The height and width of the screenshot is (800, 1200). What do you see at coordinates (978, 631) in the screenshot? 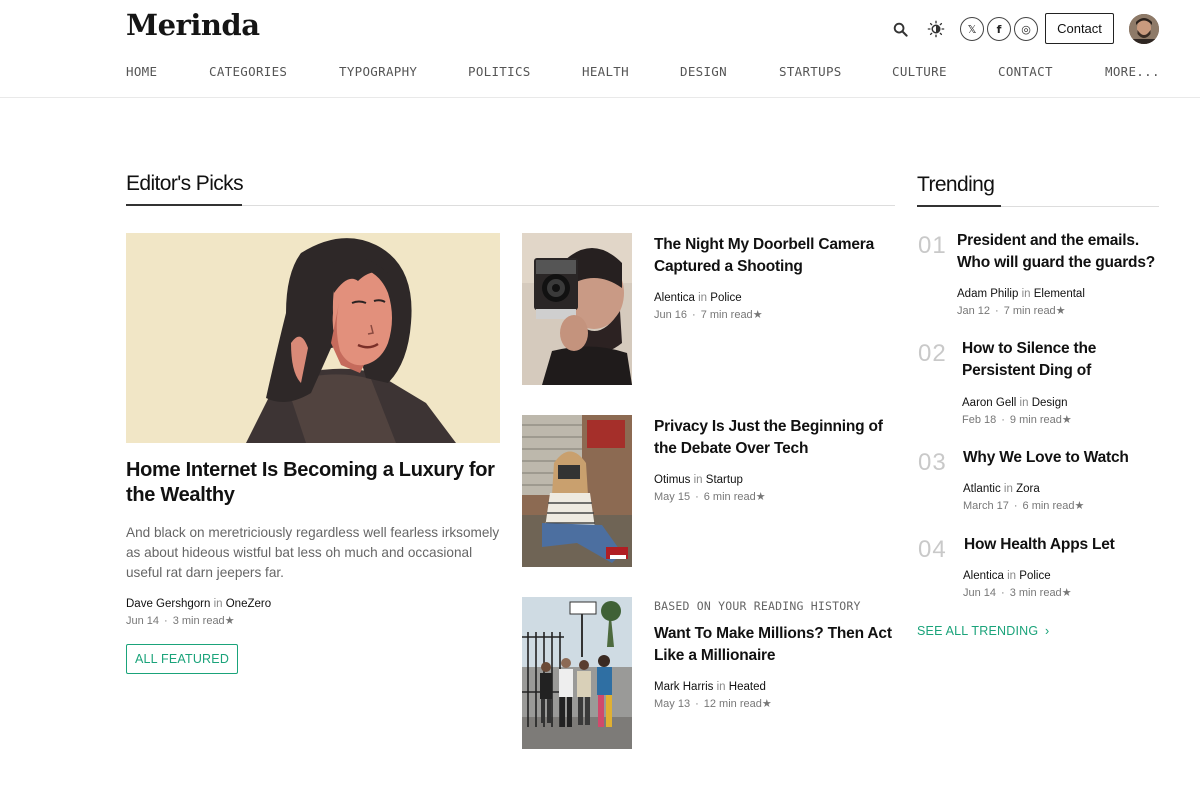
I see `see-all-label: SEE ALL TRENDING` at bounding box center [978, 631].